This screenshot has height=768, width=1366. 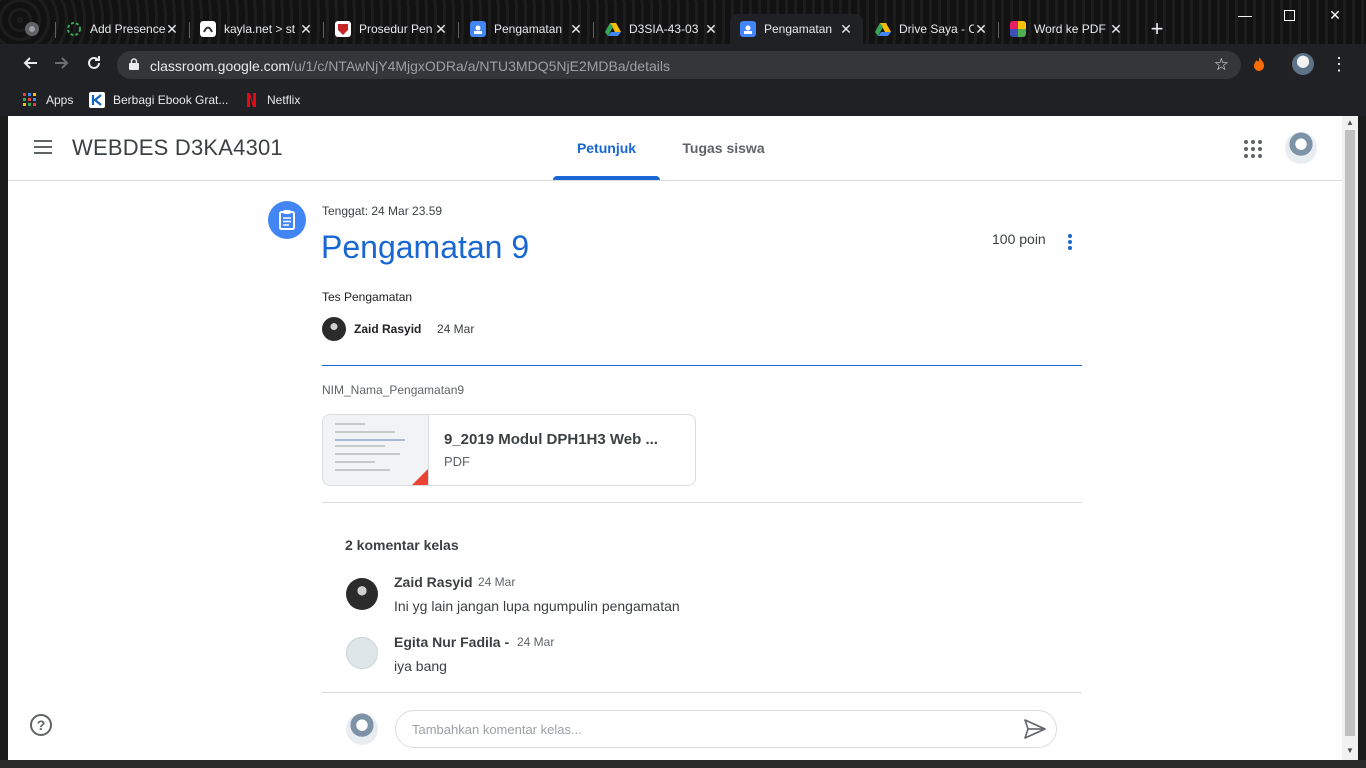 I want to click on class-comments-title: 2 komentar kelas, so click(x=402, y=545).